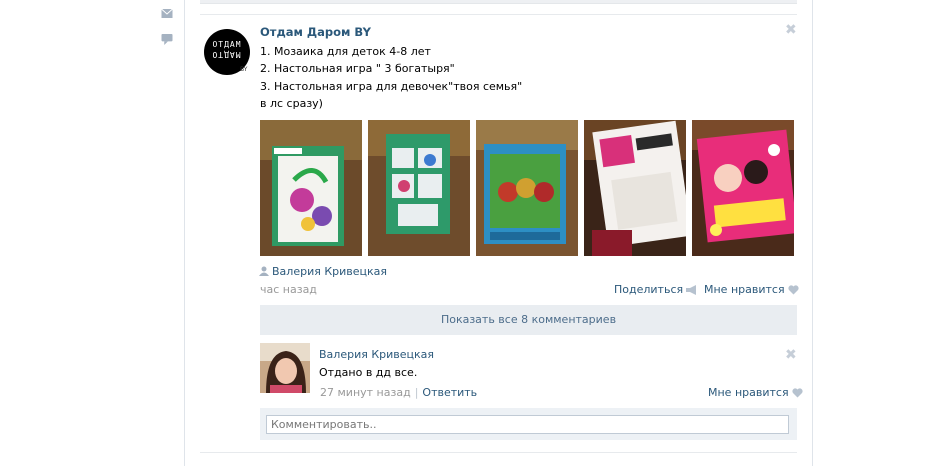 The height and width of the screenshot is (466, 951). I want to click on chat-icon, so click(167, 39).